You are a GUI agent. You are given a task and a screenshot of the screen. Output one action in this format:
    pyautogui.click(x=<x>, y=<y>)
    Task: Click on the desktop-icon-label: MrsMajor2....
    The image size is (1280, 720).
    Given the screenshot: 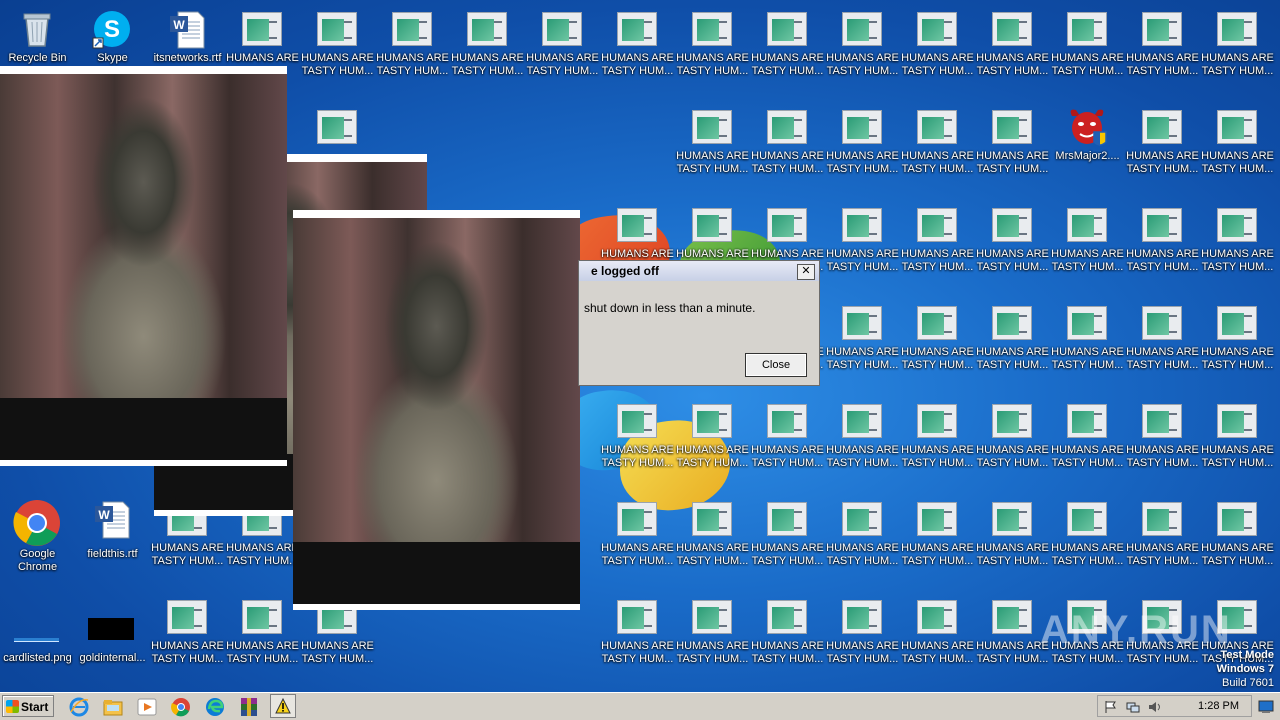 What is the action you would take?
    pyautogui.click(x=1087, y=156)
    